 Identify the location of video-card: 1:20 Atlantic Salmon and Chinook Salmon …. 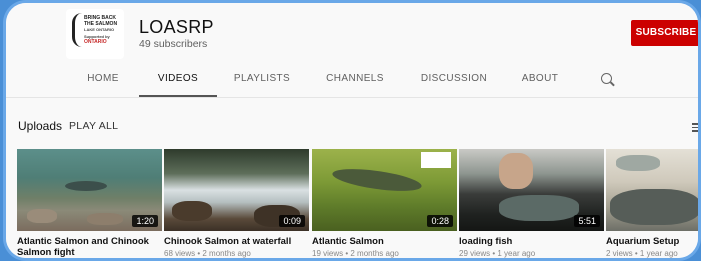
(89, 203).